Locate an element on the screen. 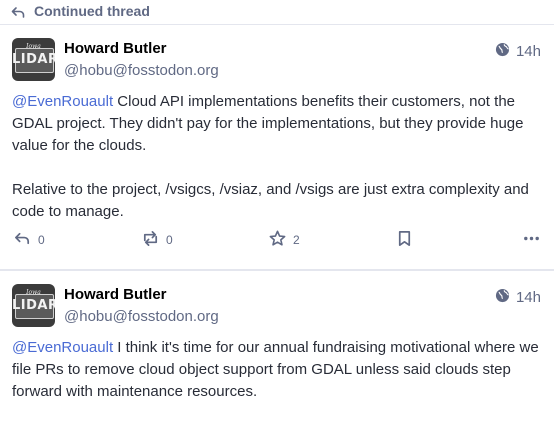  reply-count: 0 is located at coordinates (41, 240).